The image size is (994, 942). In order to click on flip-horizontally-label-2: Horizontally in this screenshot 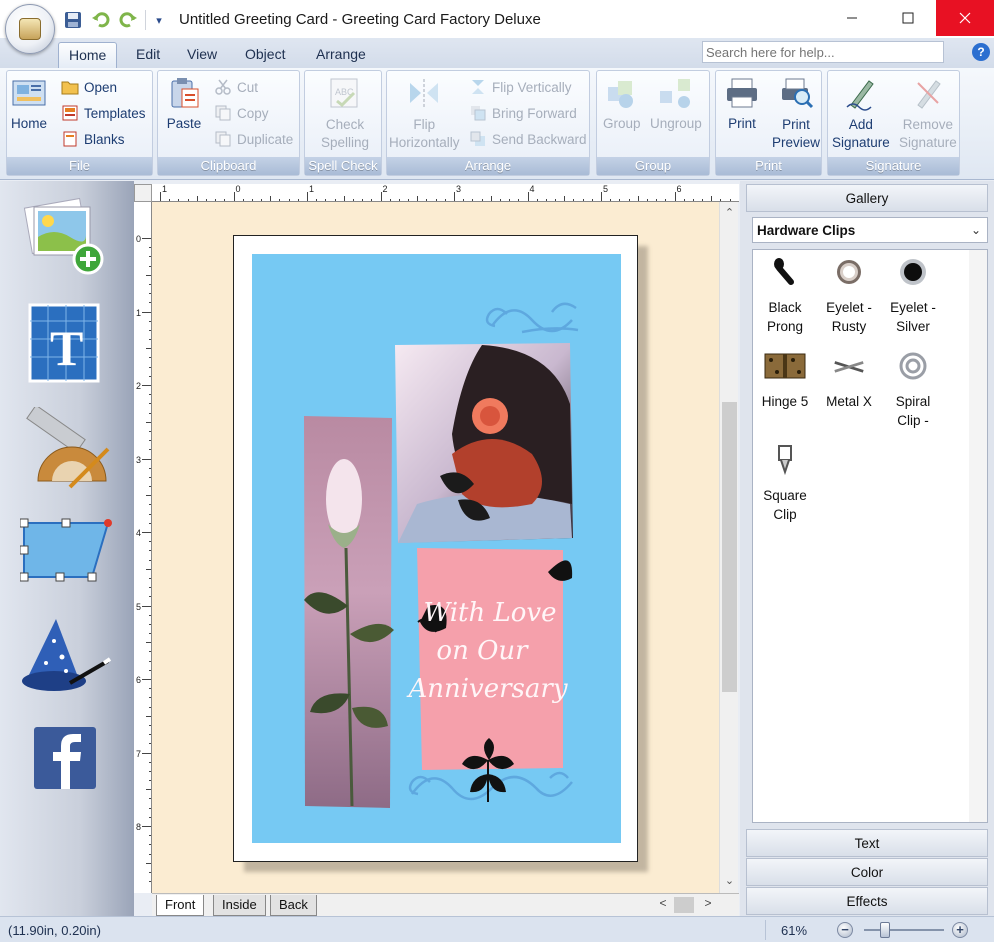, I will do `click(424, 142)`.